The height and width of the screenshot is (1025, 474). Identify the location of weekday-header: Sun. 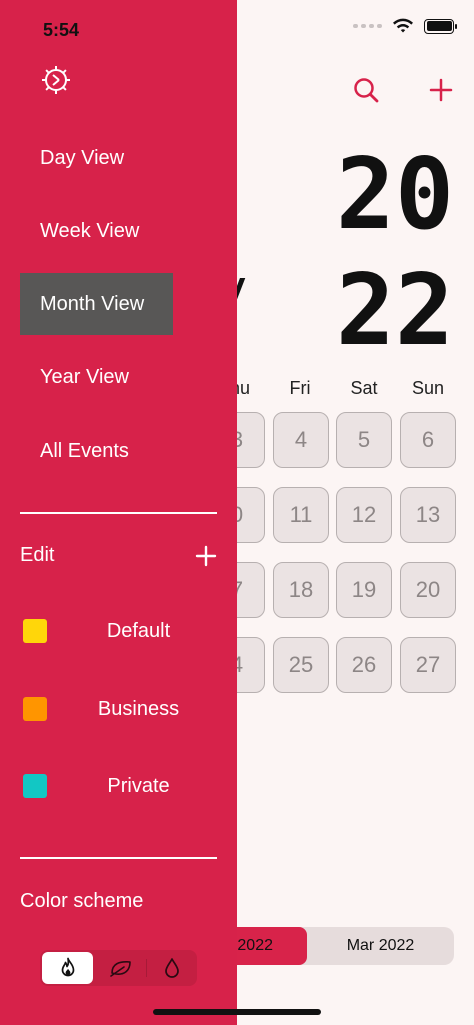
(428, 388).